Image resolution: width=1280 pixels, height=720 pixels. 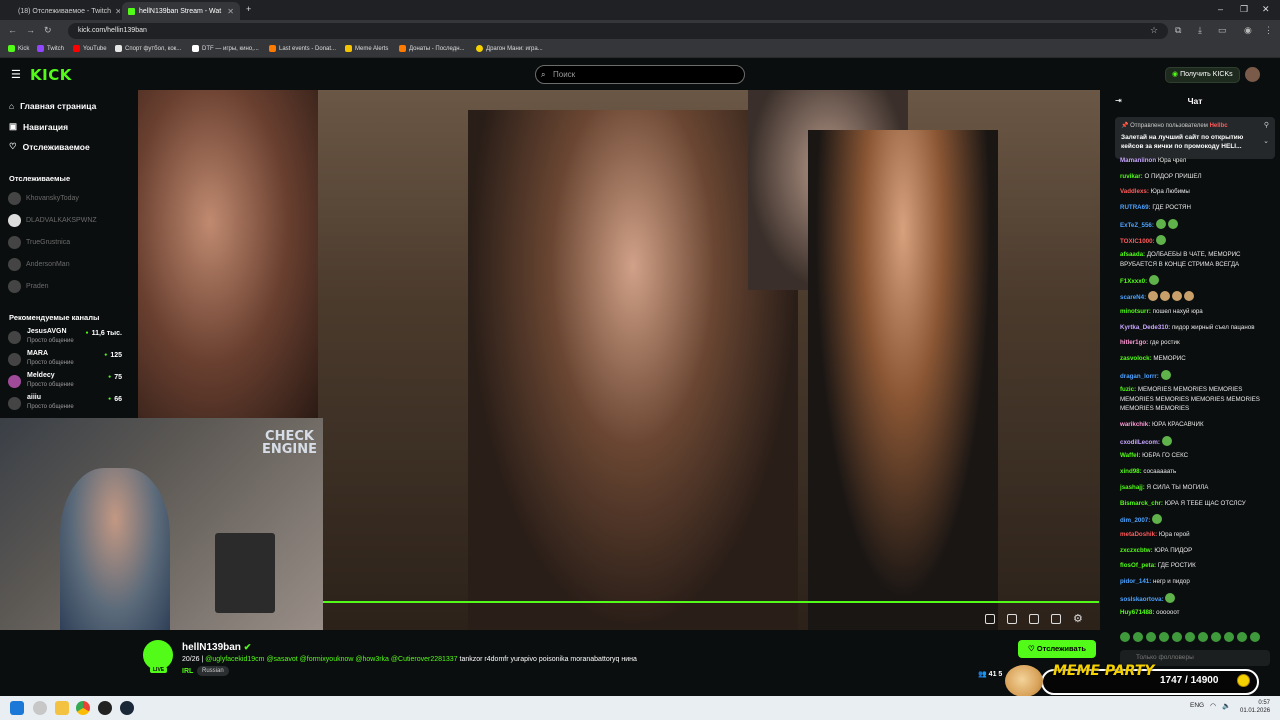 I want to click on pin-icon: ⚲, so click(x=1266, y=125).